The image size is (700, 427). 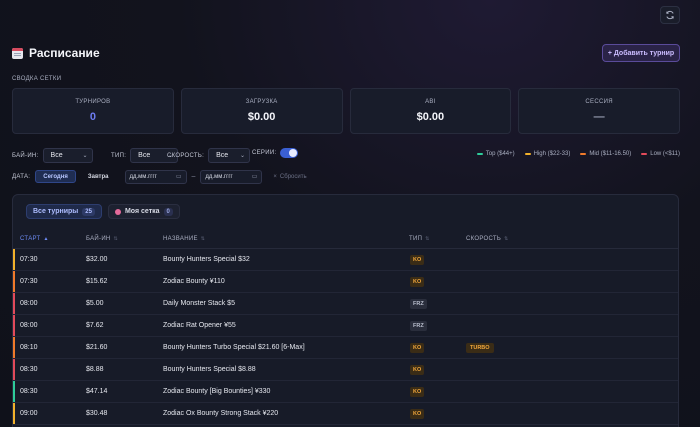 I want to click on series-toggle, so click(x=289, y=153).